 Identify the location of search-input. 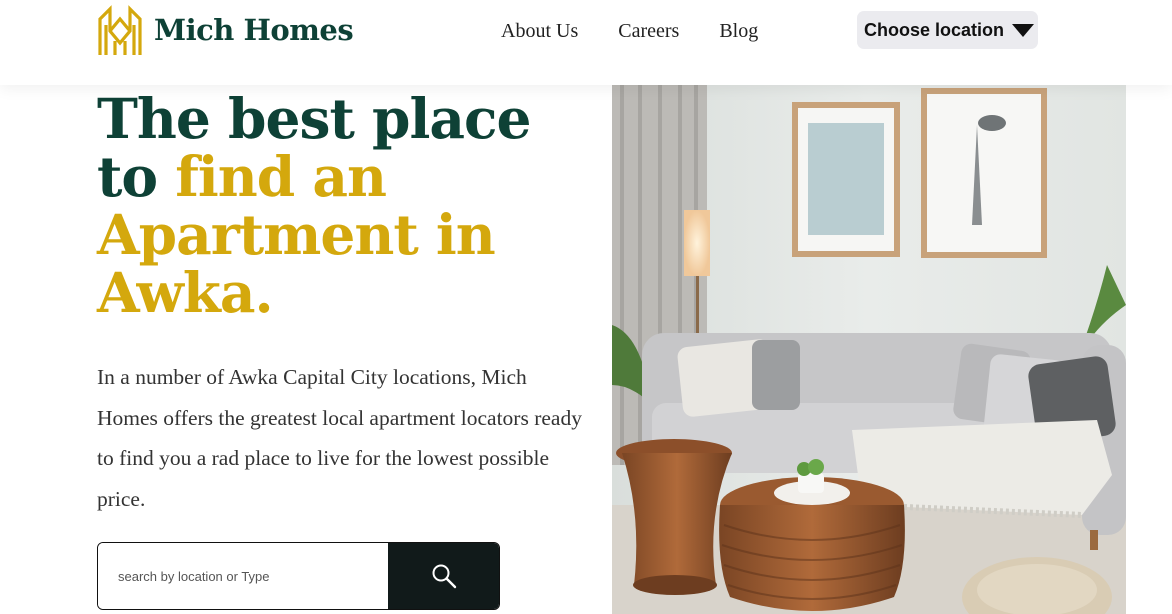
(243, 576).